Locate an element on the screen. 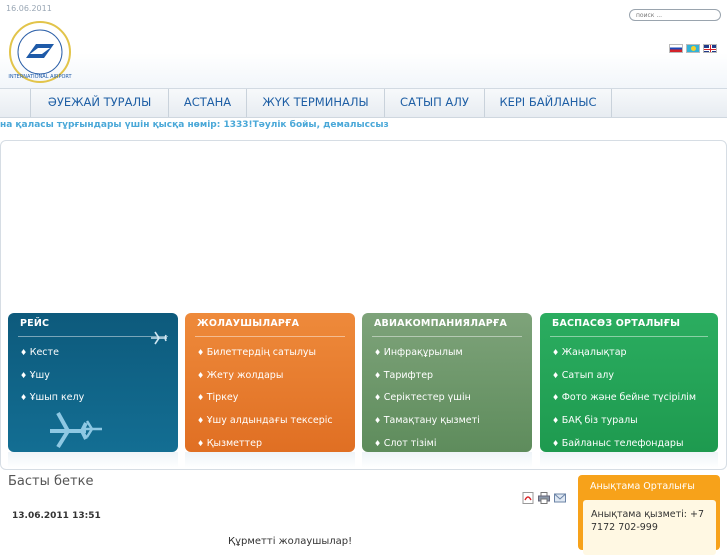 The image size is (727, 555). tile-flights-list: Кесте Ұшу Ұшып келу is located at coordinates (52, 380).